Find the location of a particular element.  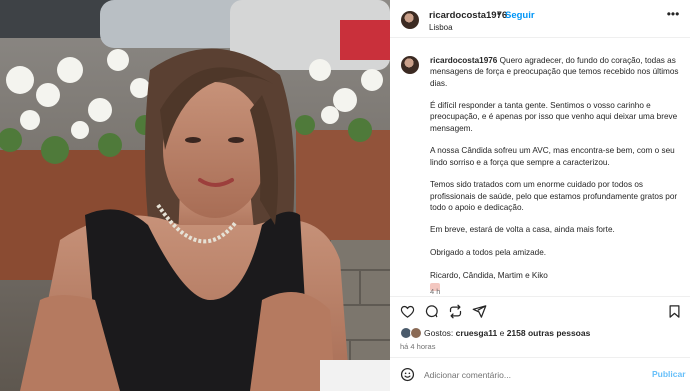

post-header: ricardocosta1976 • Seguir Lisboa ••• is located at coordinates (540, 19).